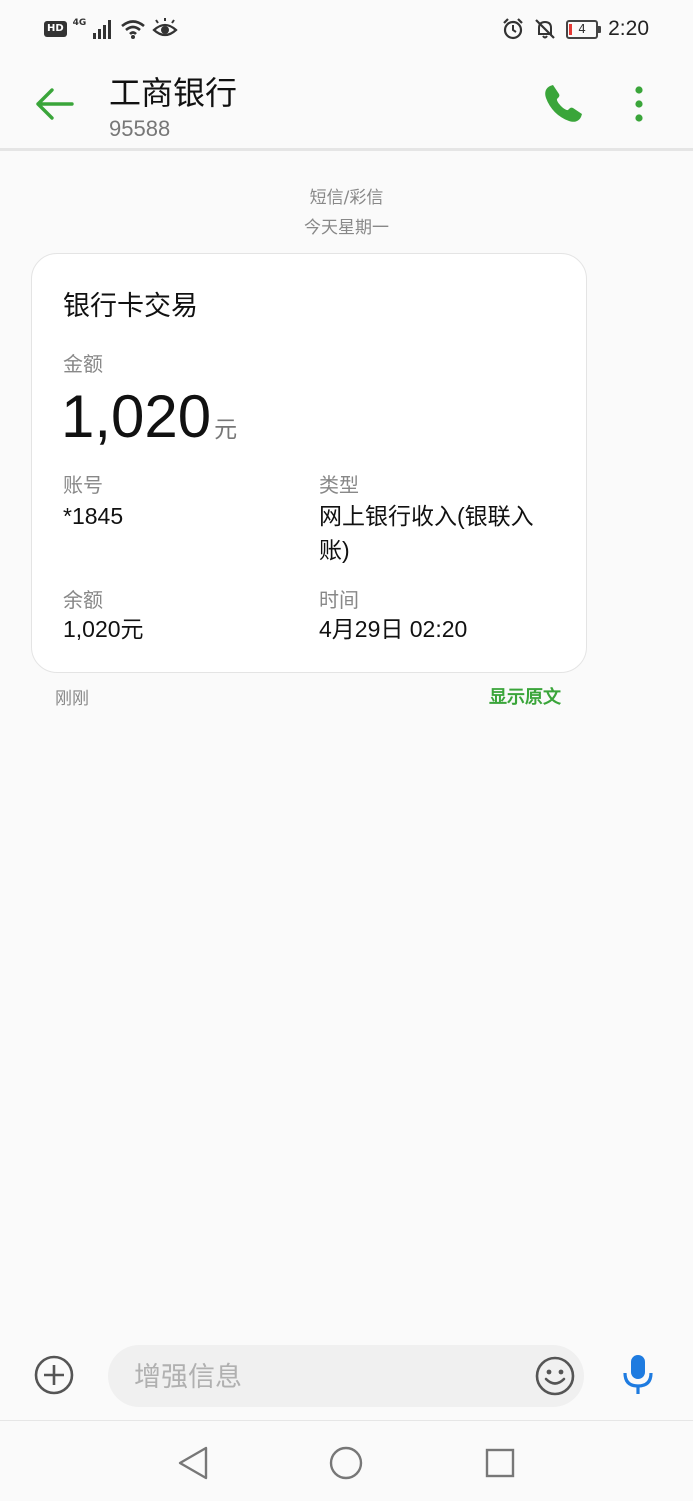 The height and width of the screenshot is (1501, 693). What do you see at coordinates (140, 128) in the screenshot?
I see `contact-number: 95588` at bounding box center [140, 128].